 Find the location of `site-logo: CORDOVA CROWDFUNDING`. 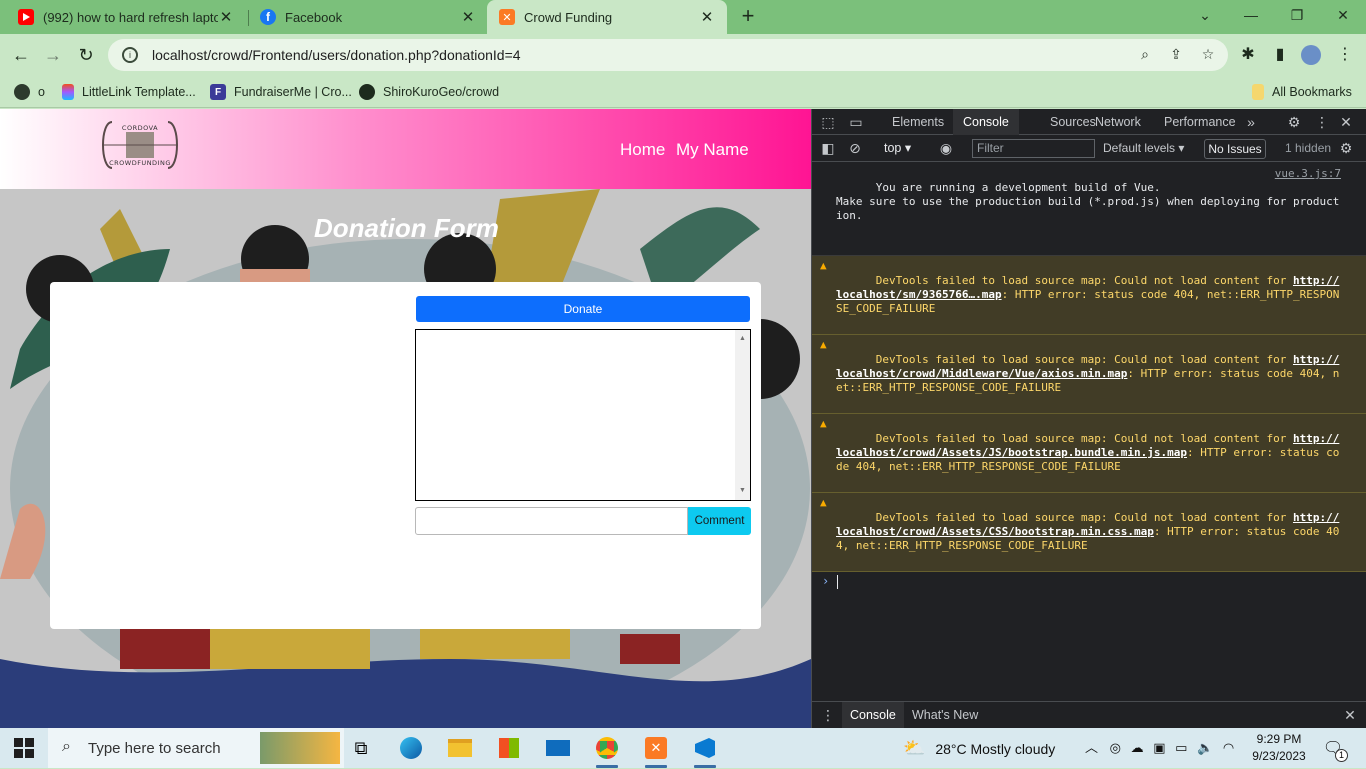

site-logo: CORDOVA CROWDFUNDING is located at coordinates (140, 145).